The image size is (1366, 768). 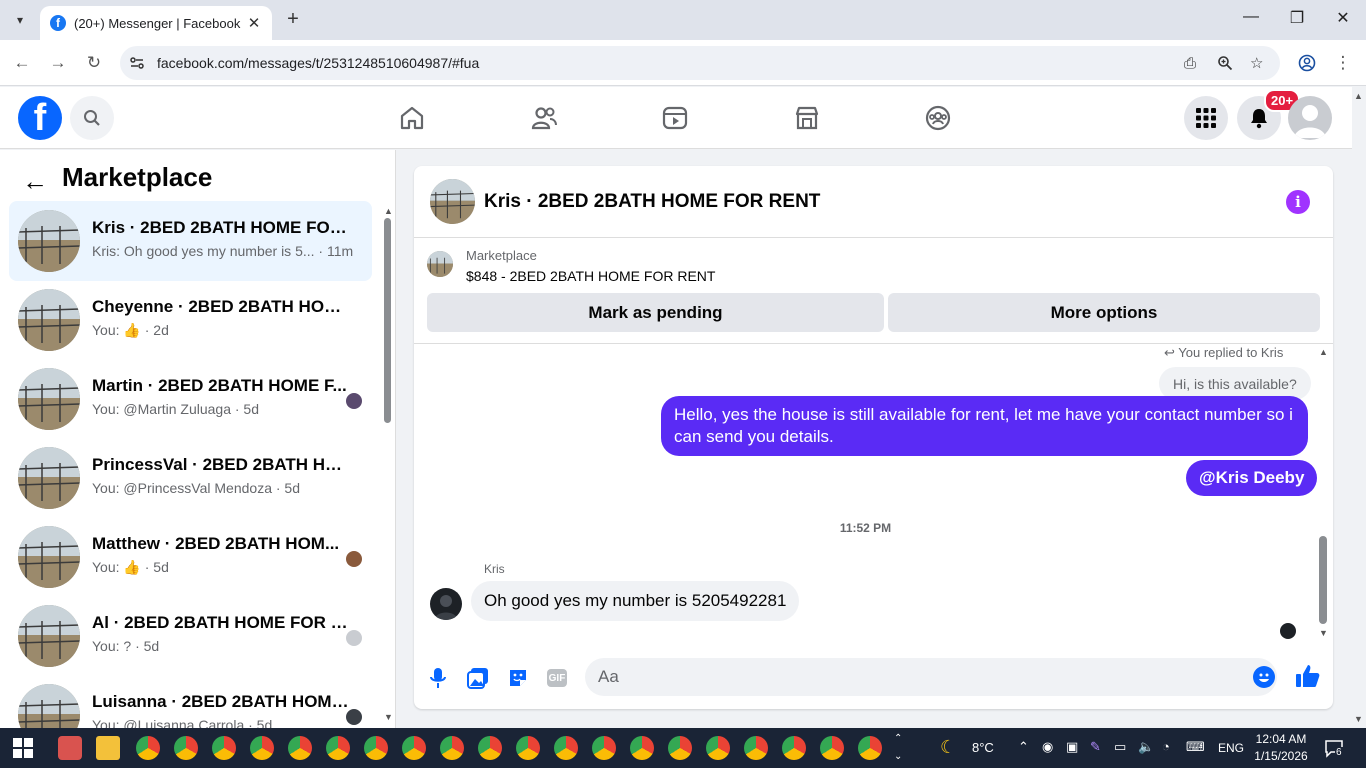 What do you see at coordinates (1104, 312) in the screenshot?
I see `more-options-button: More options` at bounding box center [1104, 312].